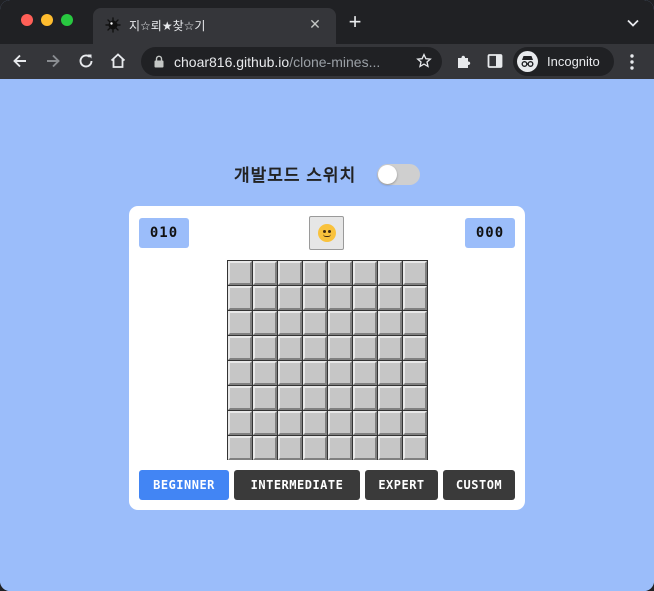 The height and width of the screenshot is (591, 654). Describe the element at coordinates (214, 26) in the screenshot. I see `active-tab: 지☆뢰★찾☆기 ✕` at that location.